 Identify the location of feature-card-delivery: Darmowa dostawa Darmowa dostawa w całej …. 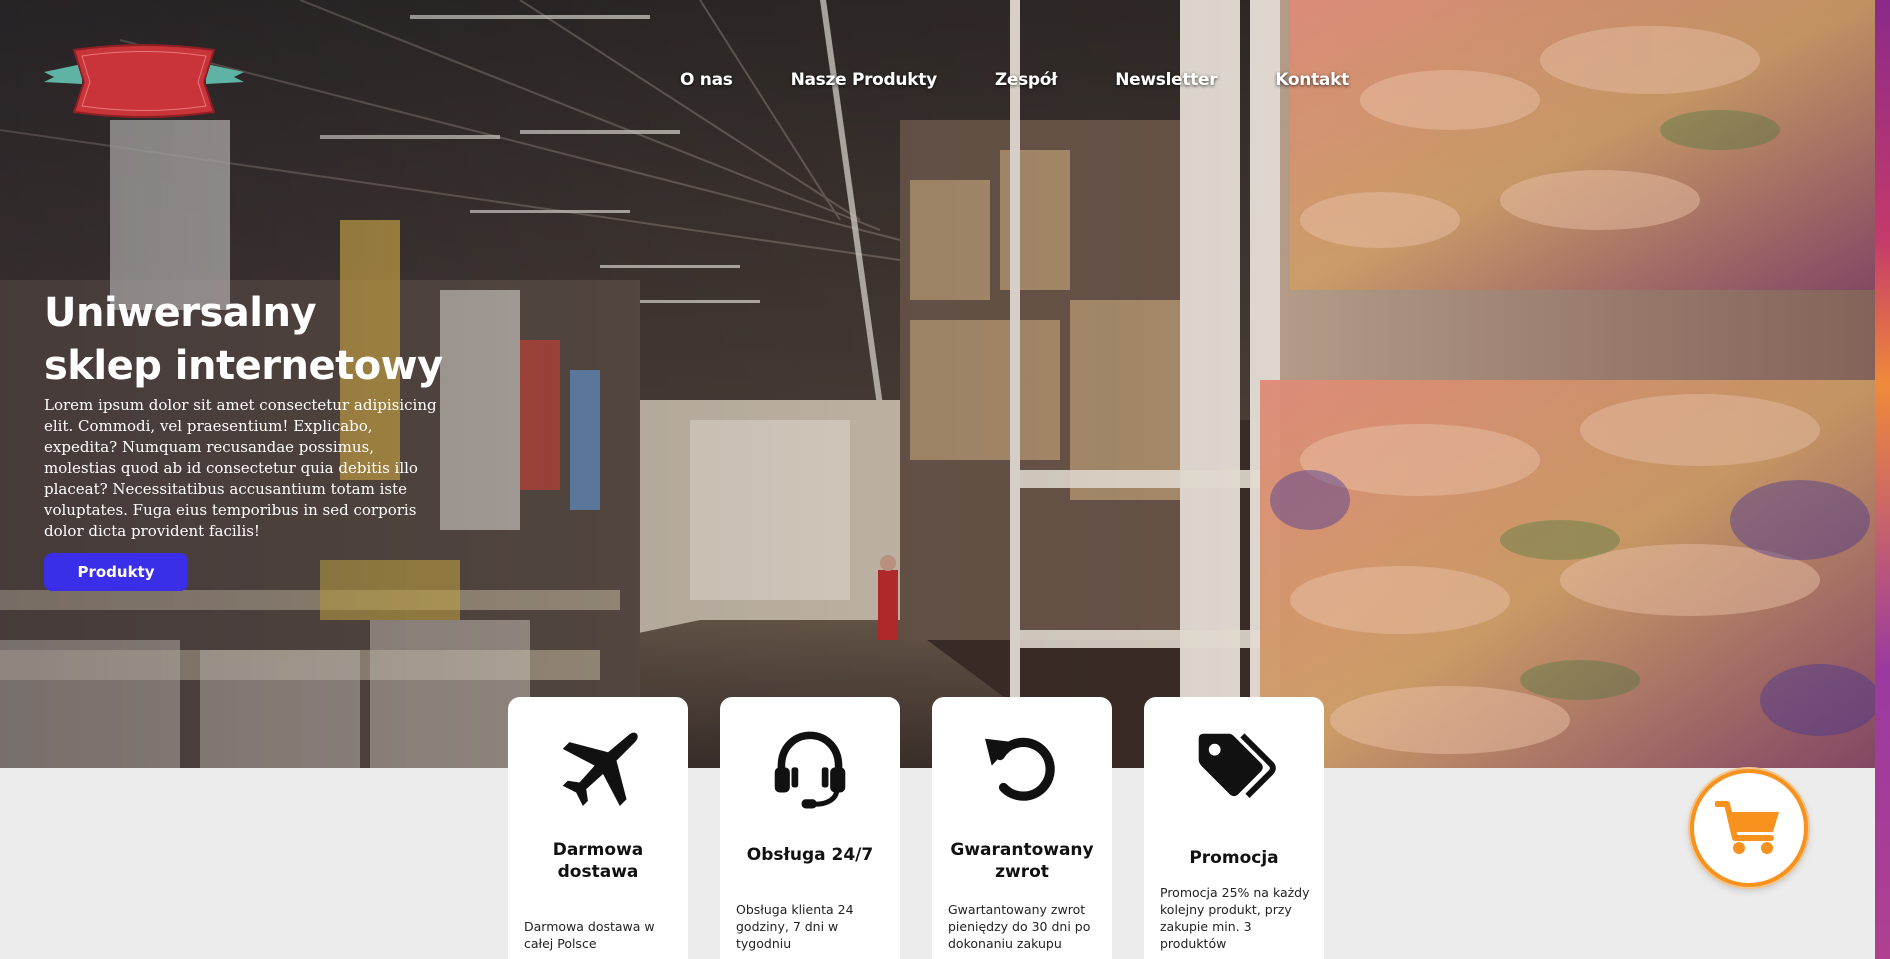
(598, 828).